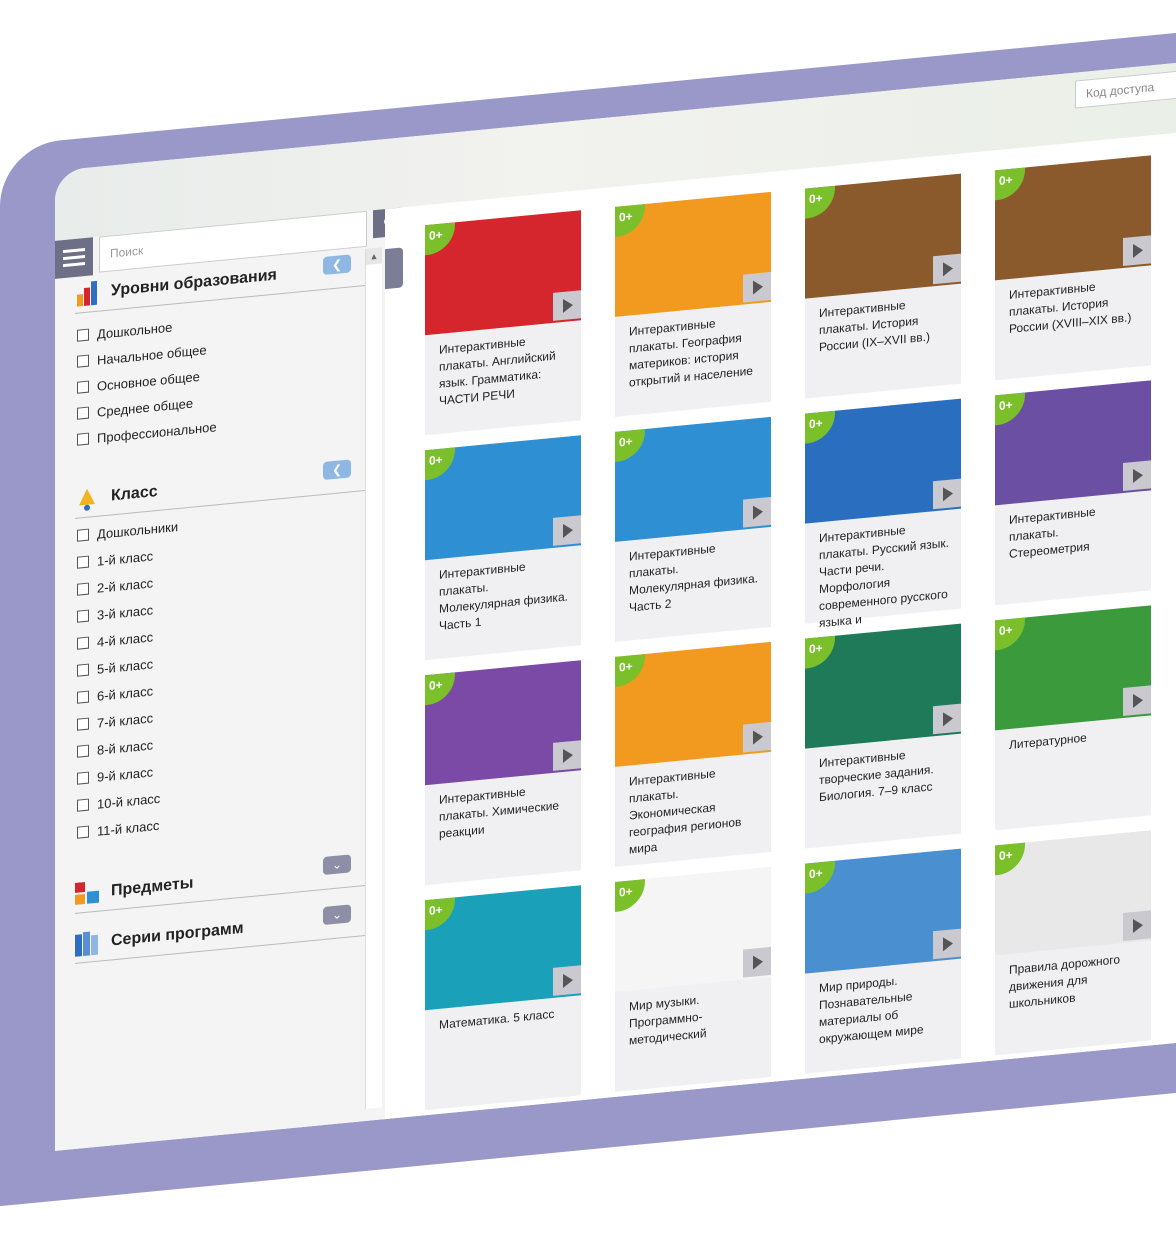 This screenshot has height=1250, width=1176. I want to click on checkbox-classes-7: 7-й класс, so click(115, 721).